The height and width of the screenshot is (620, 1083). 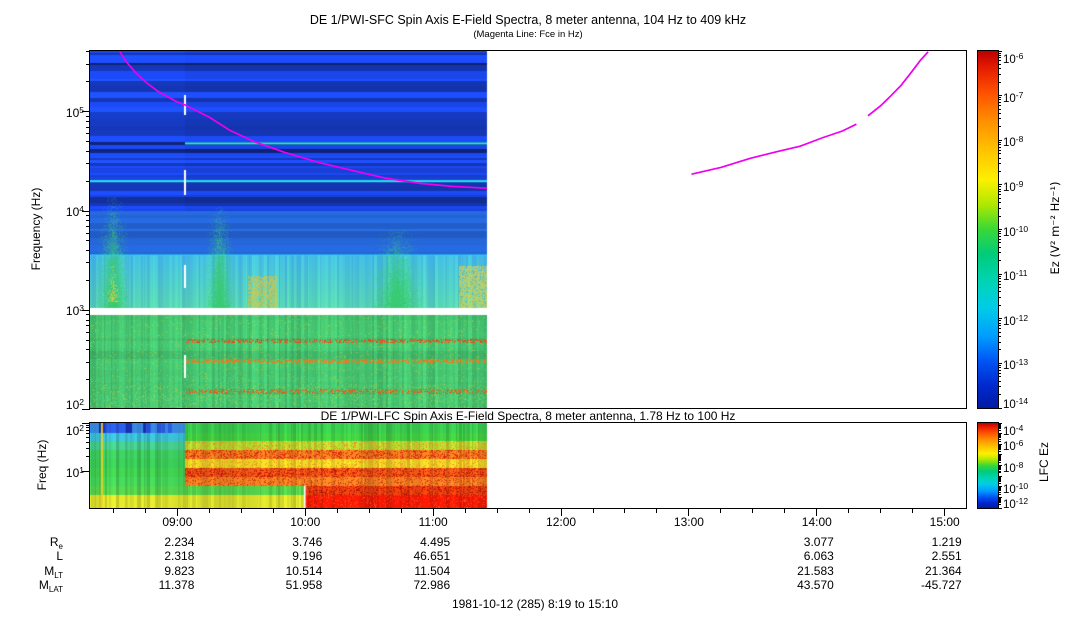 I want to click on ephemeris-value: 2.551, so click(x=946, y=556).